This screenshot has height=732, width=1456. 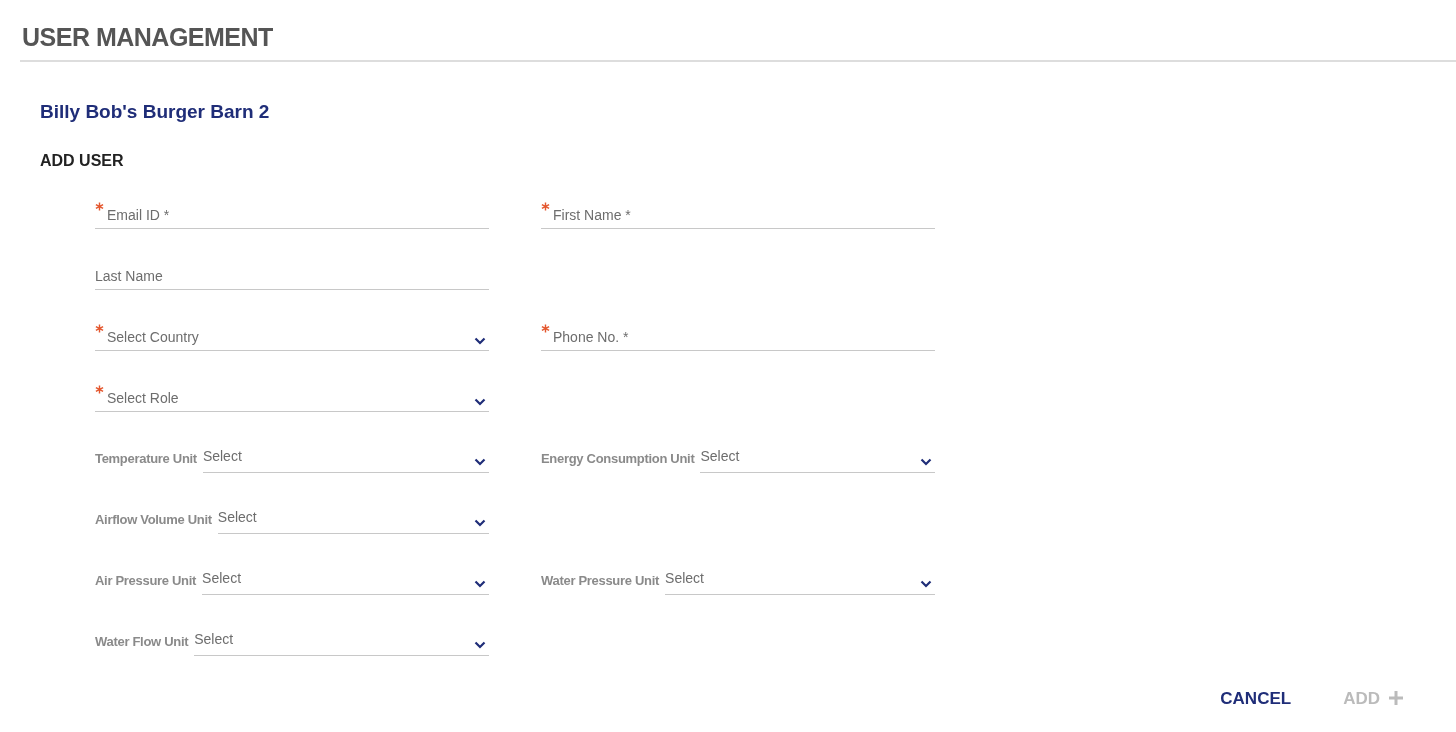 I want to click on dropdown-field: Select Role, so click(x=292, y=392).